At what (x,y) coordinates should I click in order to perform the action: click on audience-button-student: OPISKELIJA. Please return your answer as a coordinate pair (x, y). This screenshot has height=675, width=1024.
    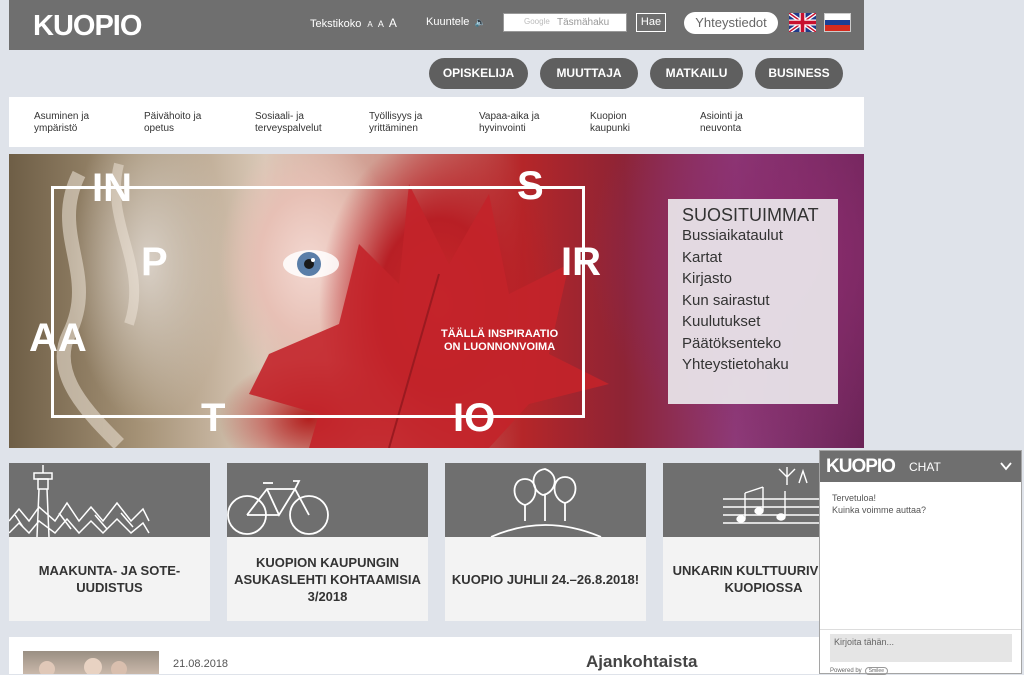
    Looking at the image, I should click on (478, 73).